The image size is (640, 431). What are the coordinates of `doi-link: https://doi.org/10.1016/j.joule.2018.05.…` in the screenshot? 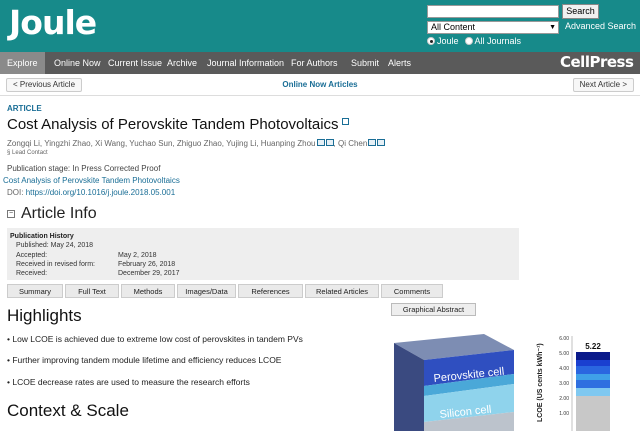 It's located at (100, 192).